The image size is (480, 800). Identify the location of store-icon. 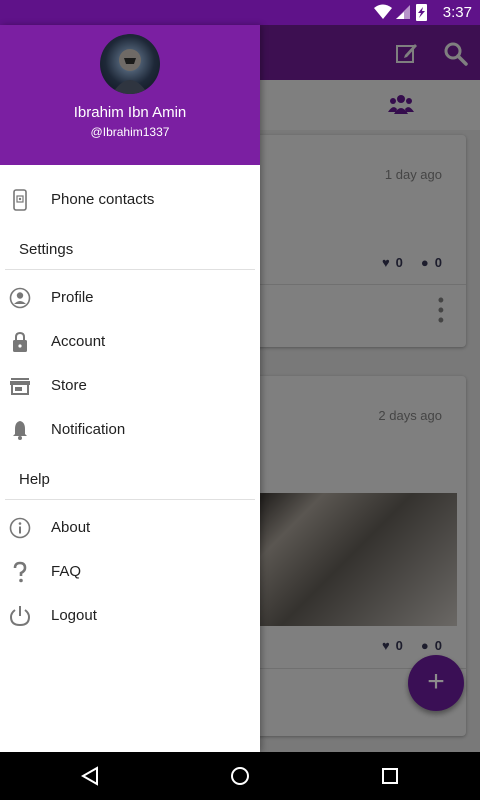
(20, 386).